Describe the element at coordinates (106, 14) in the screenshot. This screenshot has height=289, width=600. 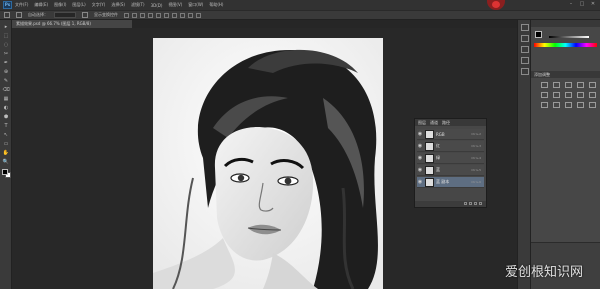
I see `show-transform-label: 显示变换控件` at that location.